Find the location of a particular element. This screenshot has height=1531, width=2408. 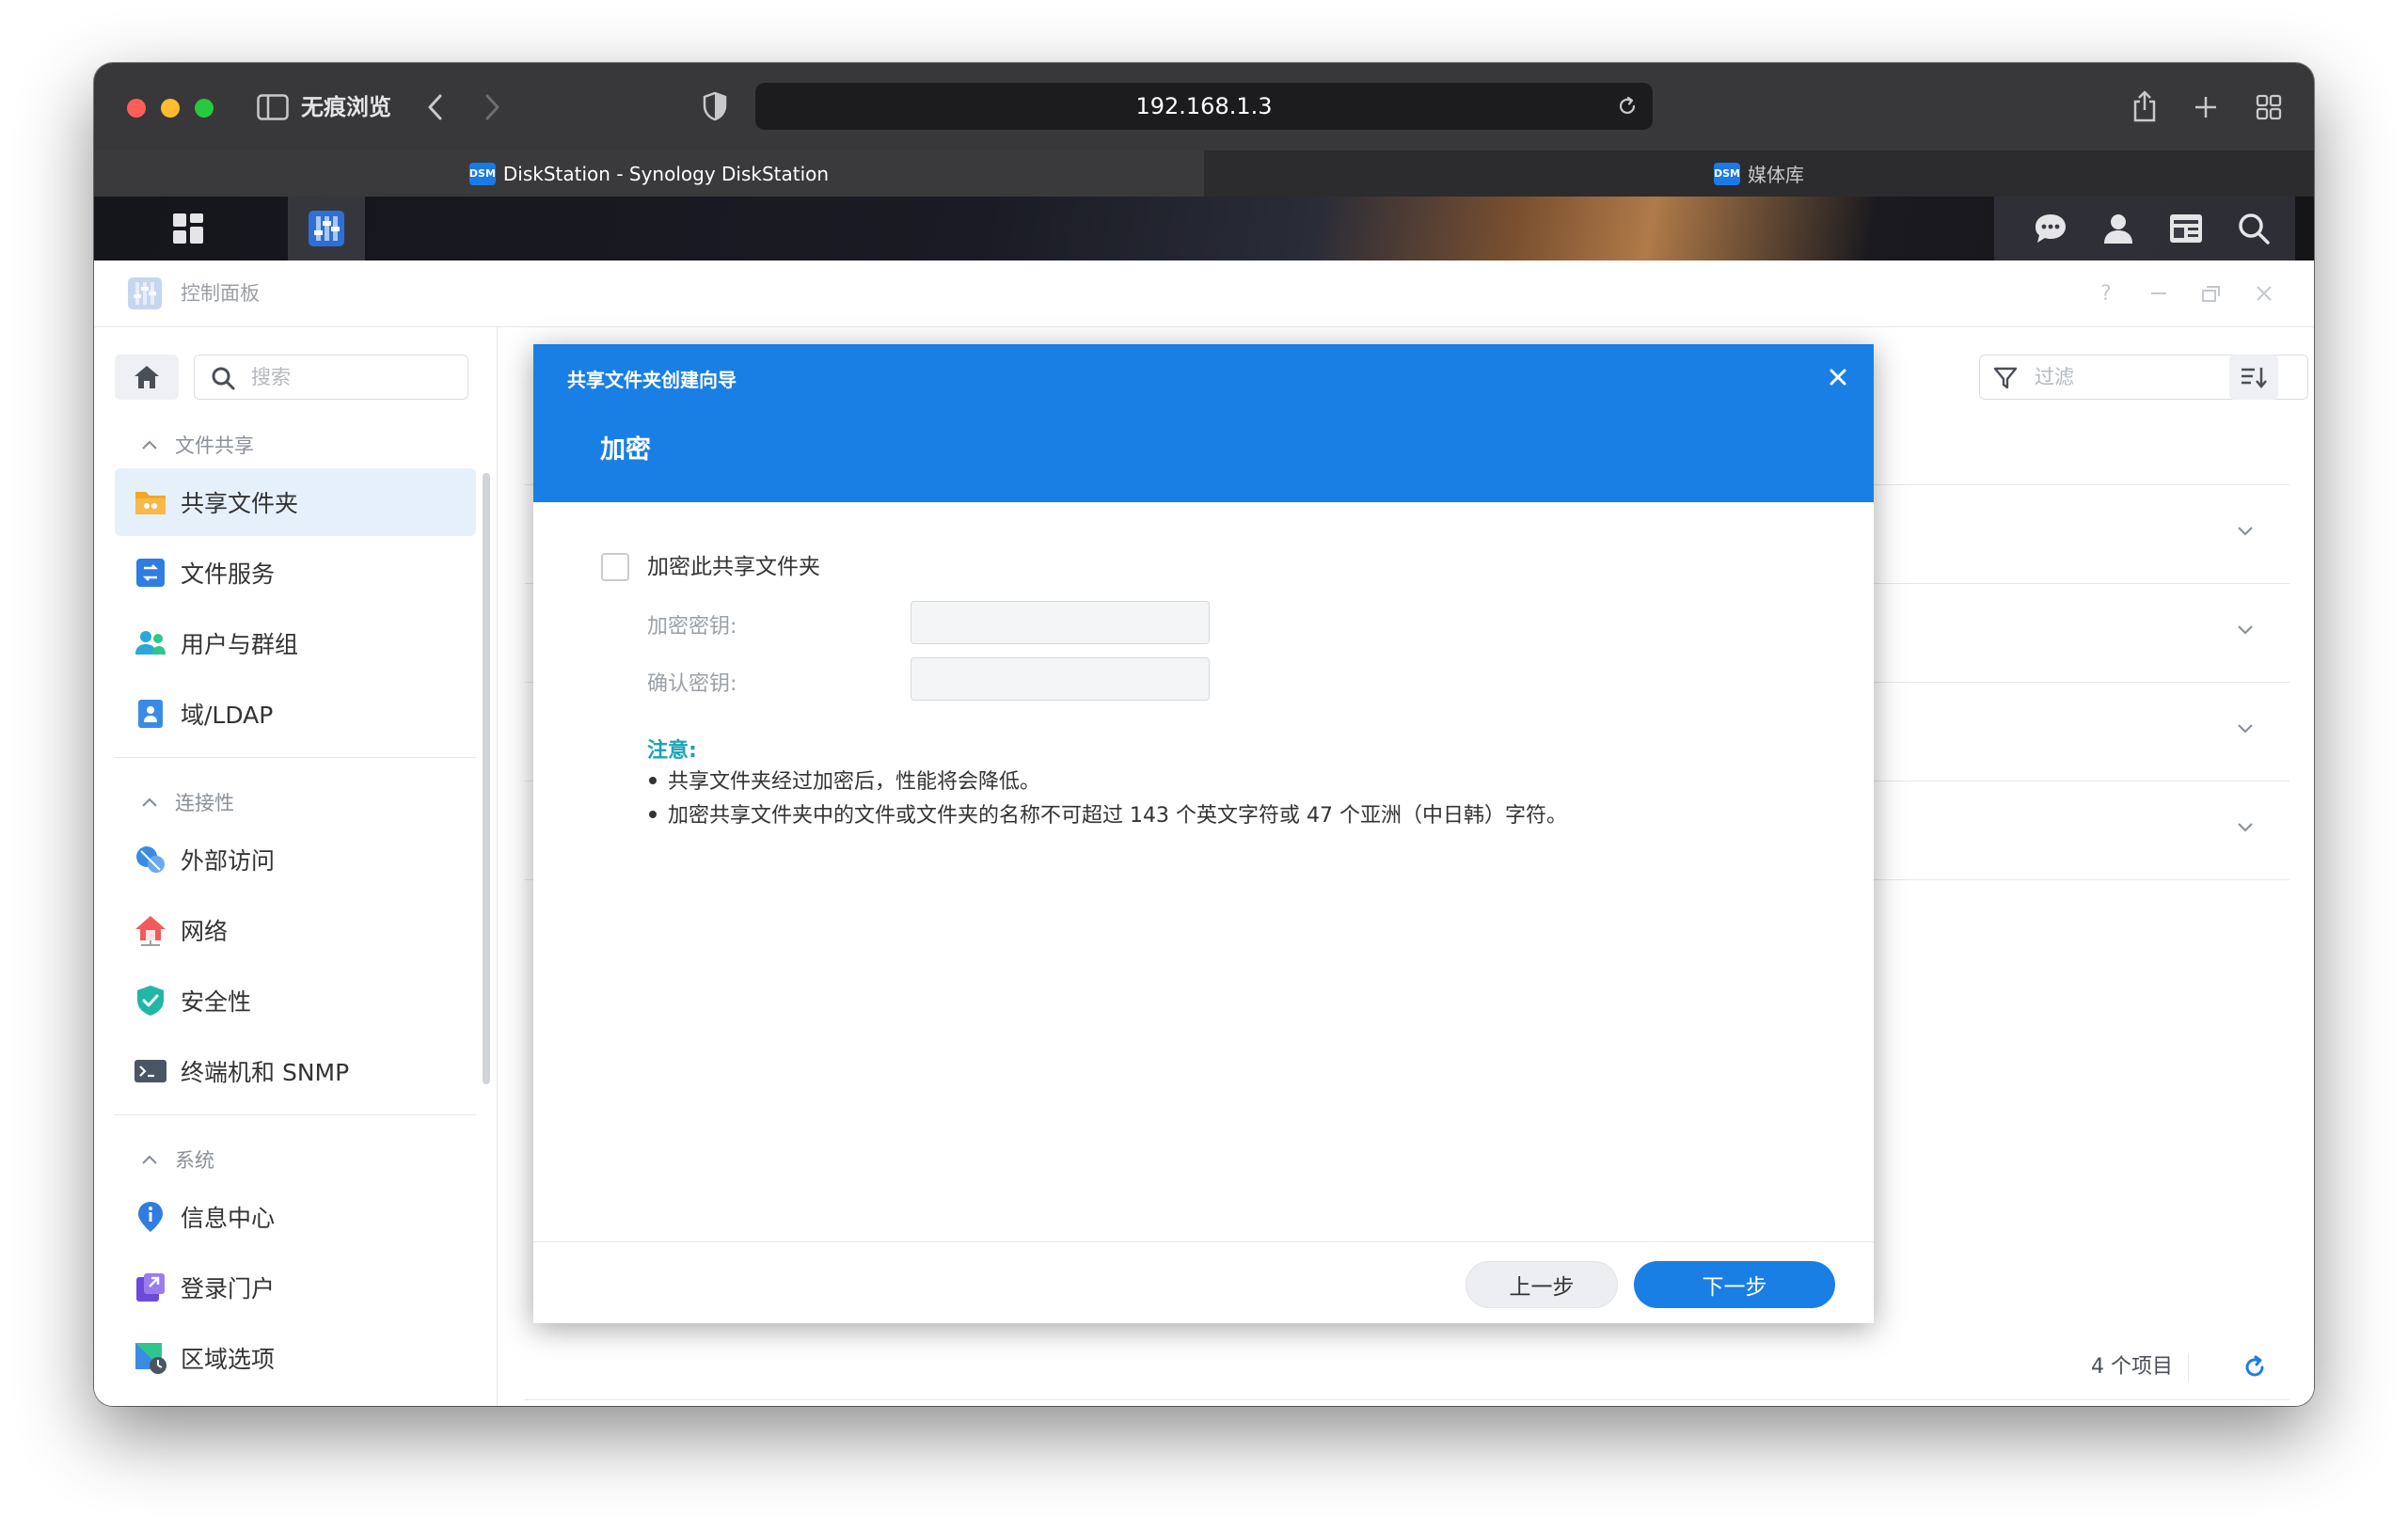

sidebar-scrollbar is located at coordinates (487, 778).